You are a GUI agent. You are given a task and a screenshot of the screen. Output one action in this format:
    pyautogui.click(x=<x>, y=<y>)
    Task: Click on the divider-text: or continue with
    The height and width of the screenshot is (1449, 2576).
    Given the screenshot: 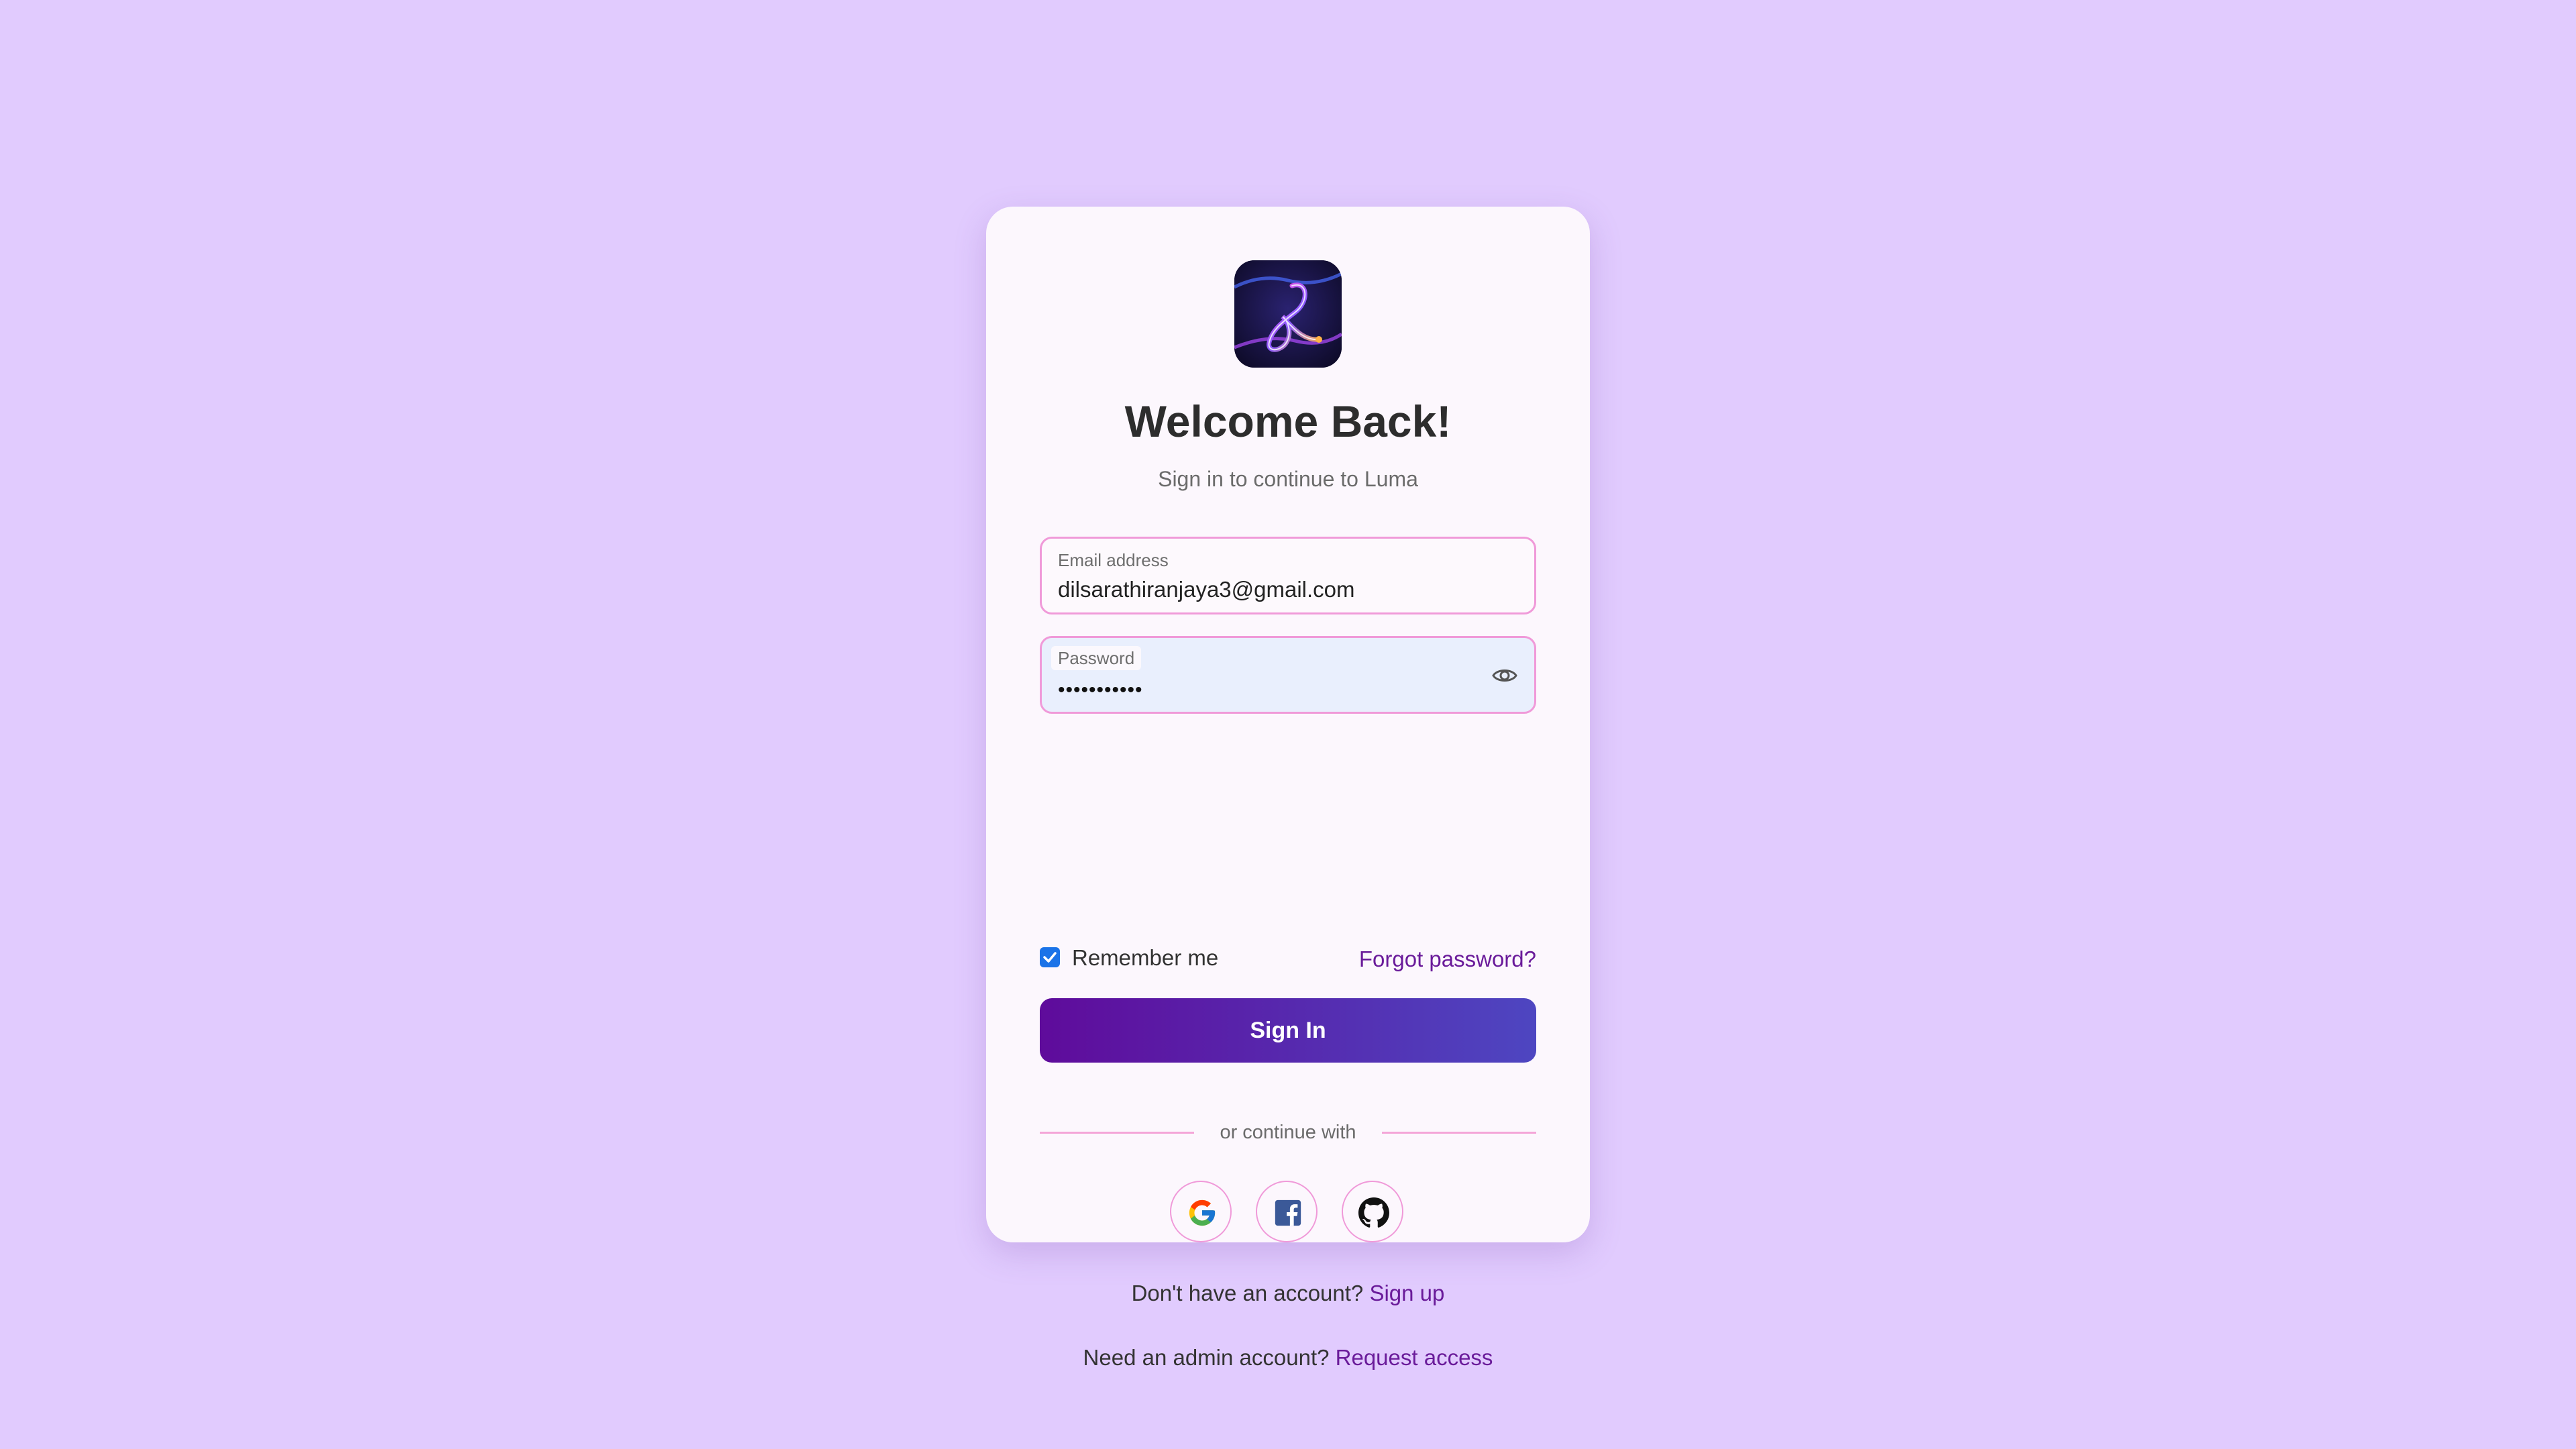 What is the action you would take?
    pyautogui.click(x=1288, y=1132)
    